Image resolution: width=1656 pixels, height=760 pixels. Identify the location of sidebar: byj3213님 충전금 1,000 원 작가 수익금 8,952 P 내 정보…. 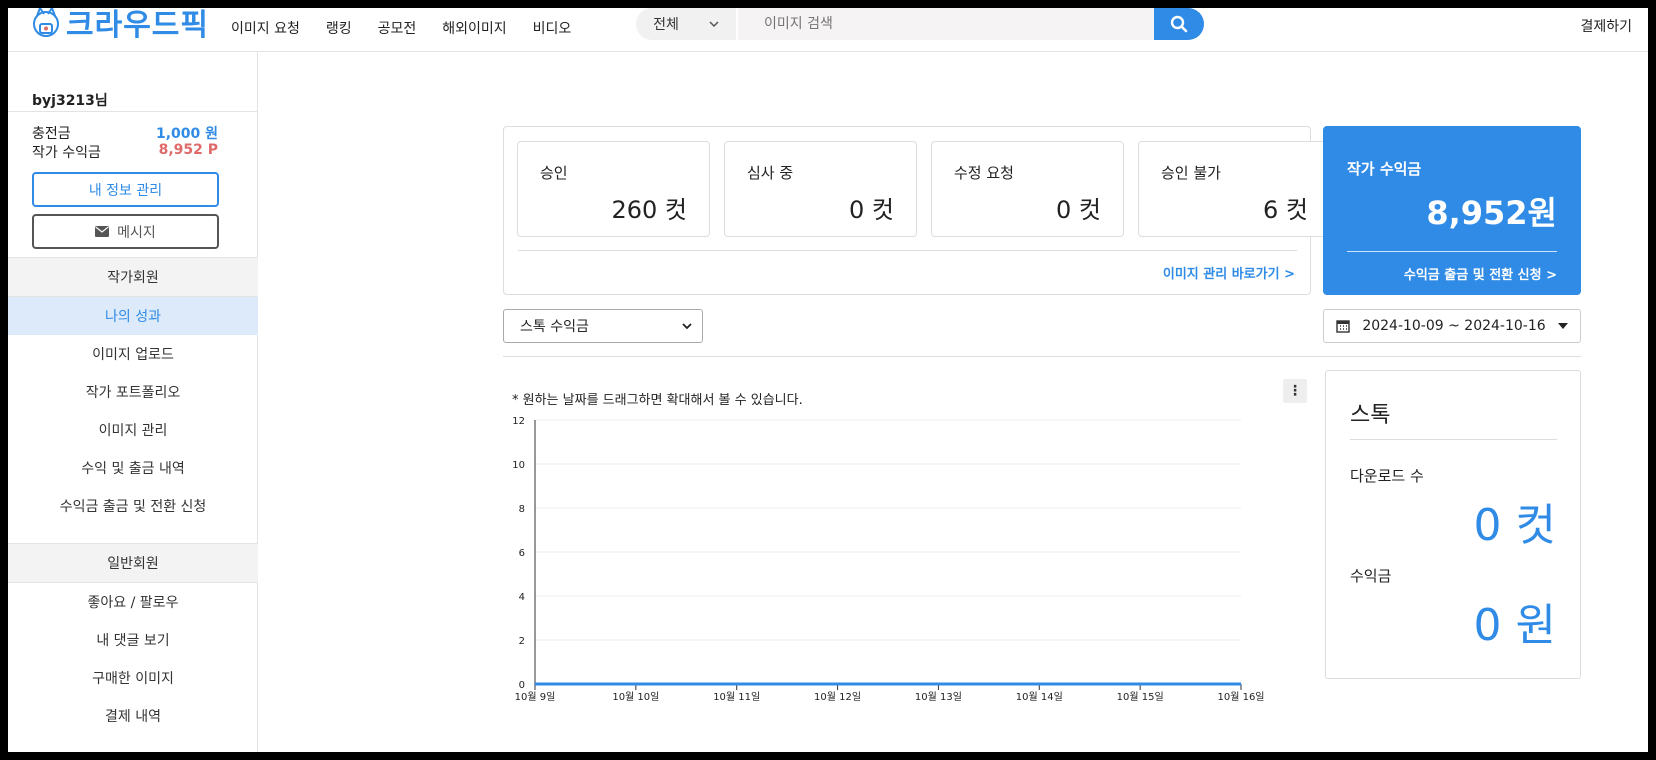
(133, 402).